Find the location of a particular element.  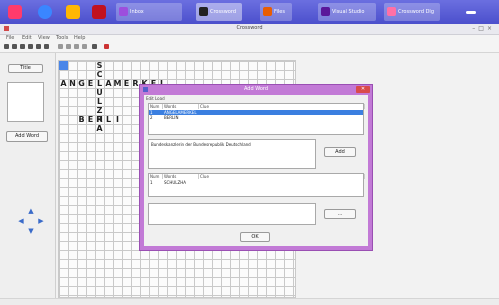

grid-letter: S is located at coordinates (99, 65).